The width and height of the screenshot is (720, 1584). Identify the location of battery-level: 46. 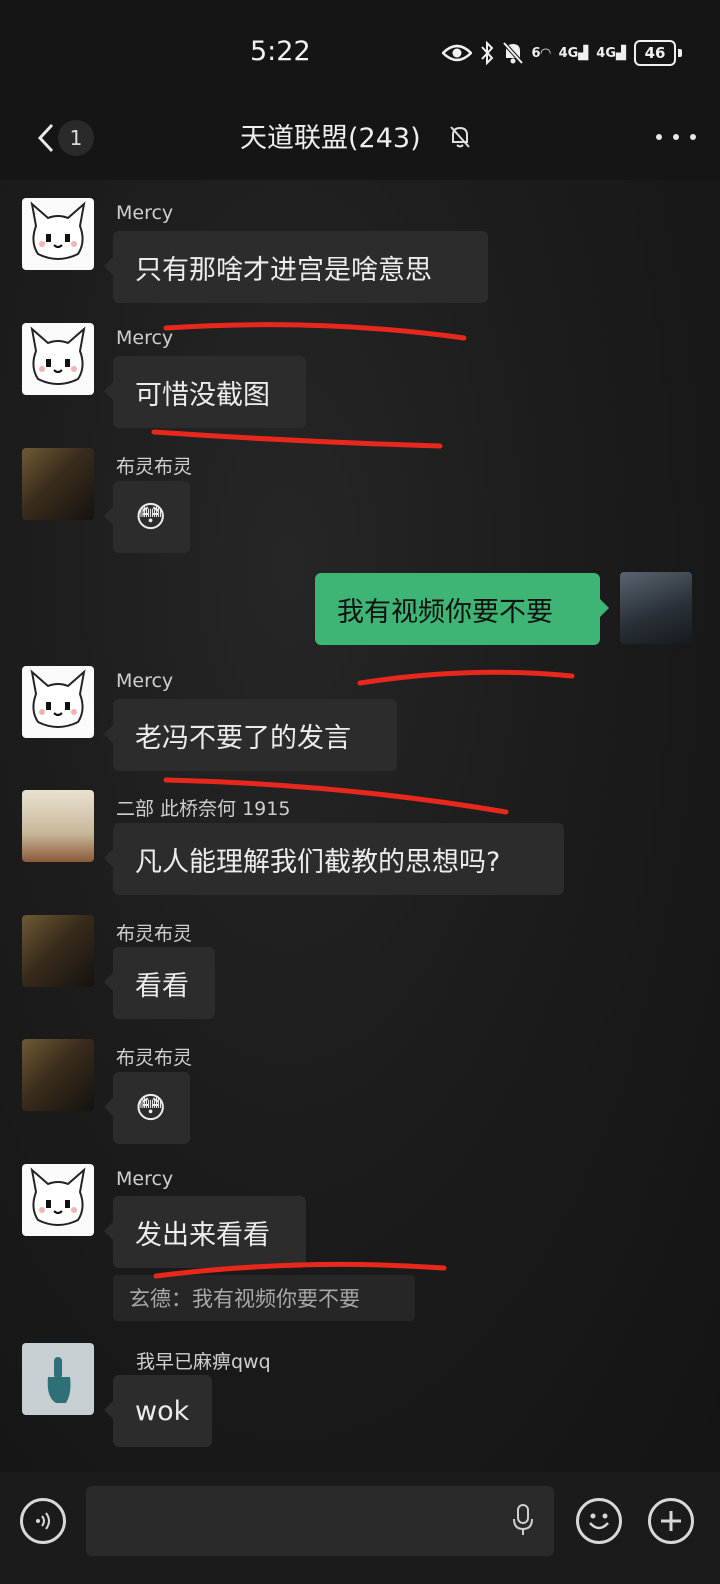
(655, 53).